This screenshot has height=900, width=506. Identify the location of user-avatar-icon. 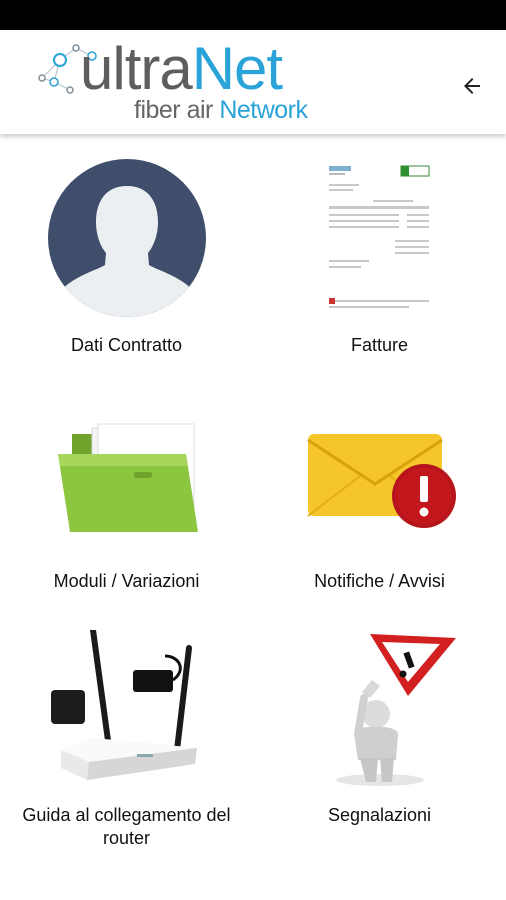
(126, 238).